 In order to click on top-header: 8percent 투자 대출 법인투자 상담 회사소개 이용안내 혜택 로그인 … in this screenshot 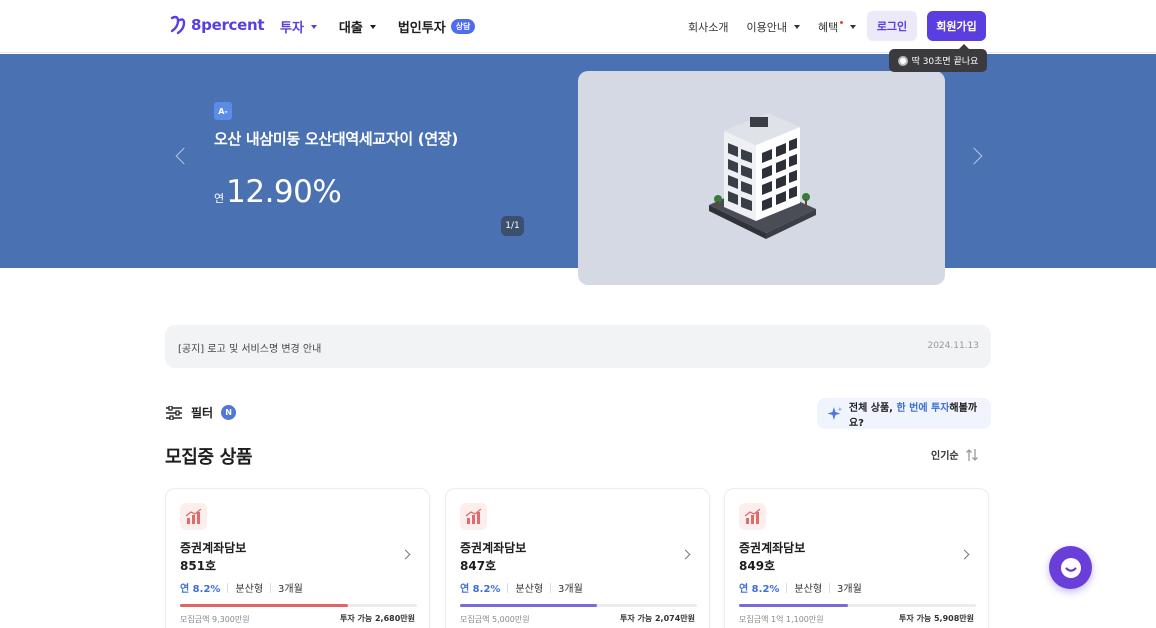, I will do `click(578, 26)`.